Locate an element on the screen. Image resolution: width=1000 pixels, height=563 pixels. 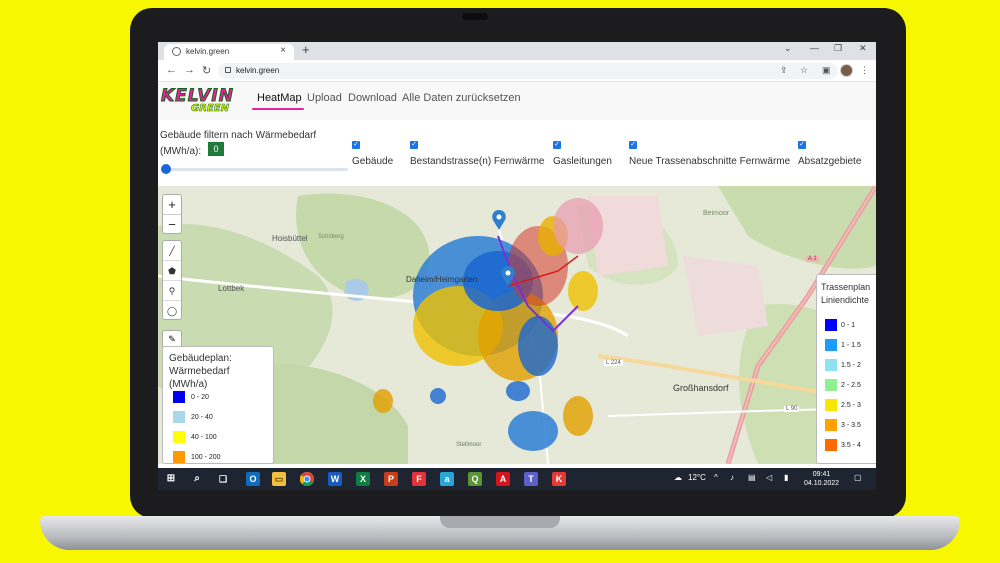
app-icon: a is located at coordinates (447, 479).